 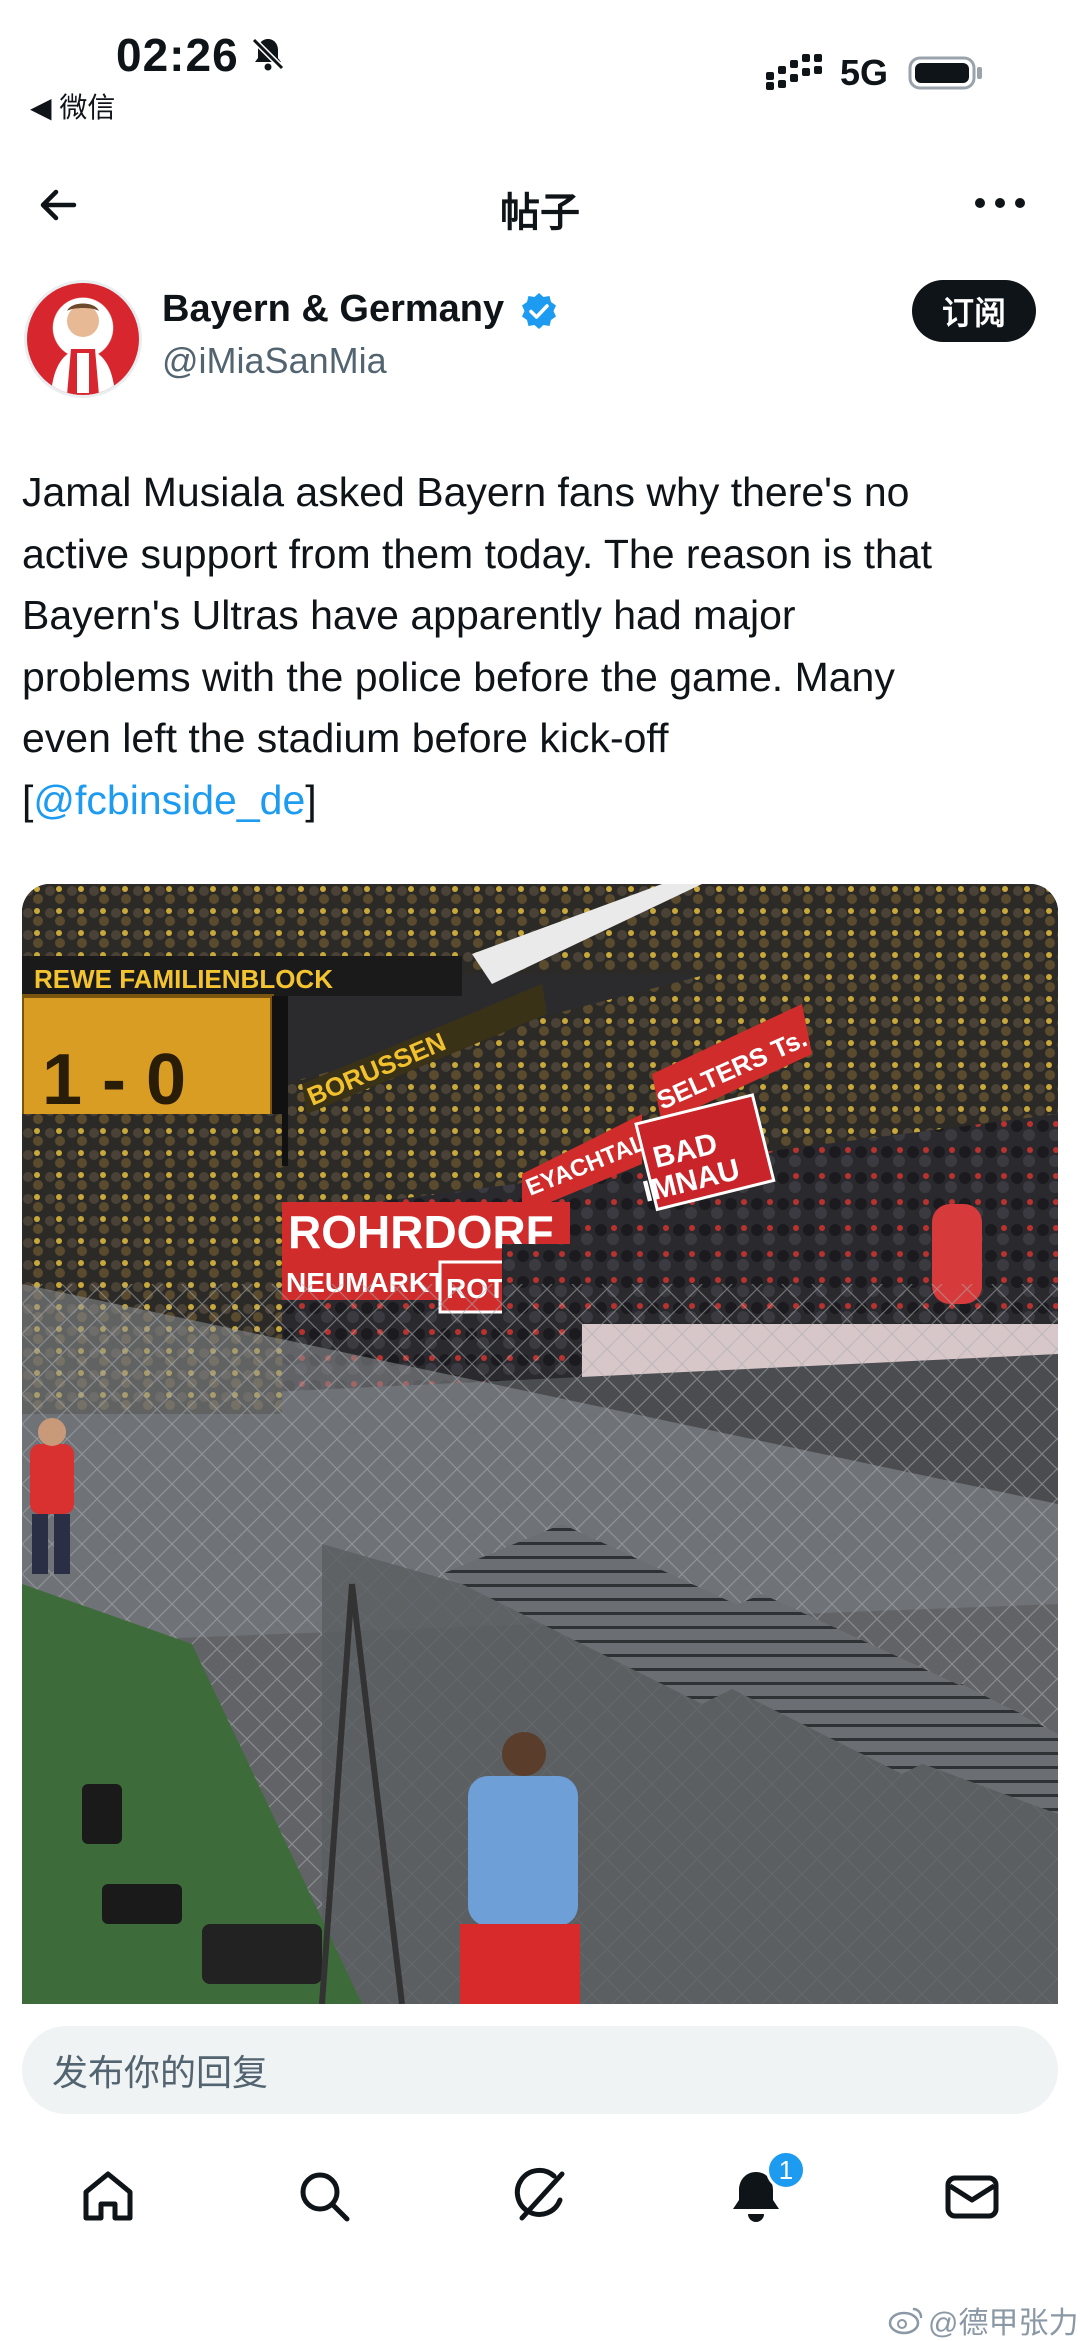 What do you see at coordinates (945, 73) in the screenshot?
I see `battery-icon` at bounding box center [945, 73].